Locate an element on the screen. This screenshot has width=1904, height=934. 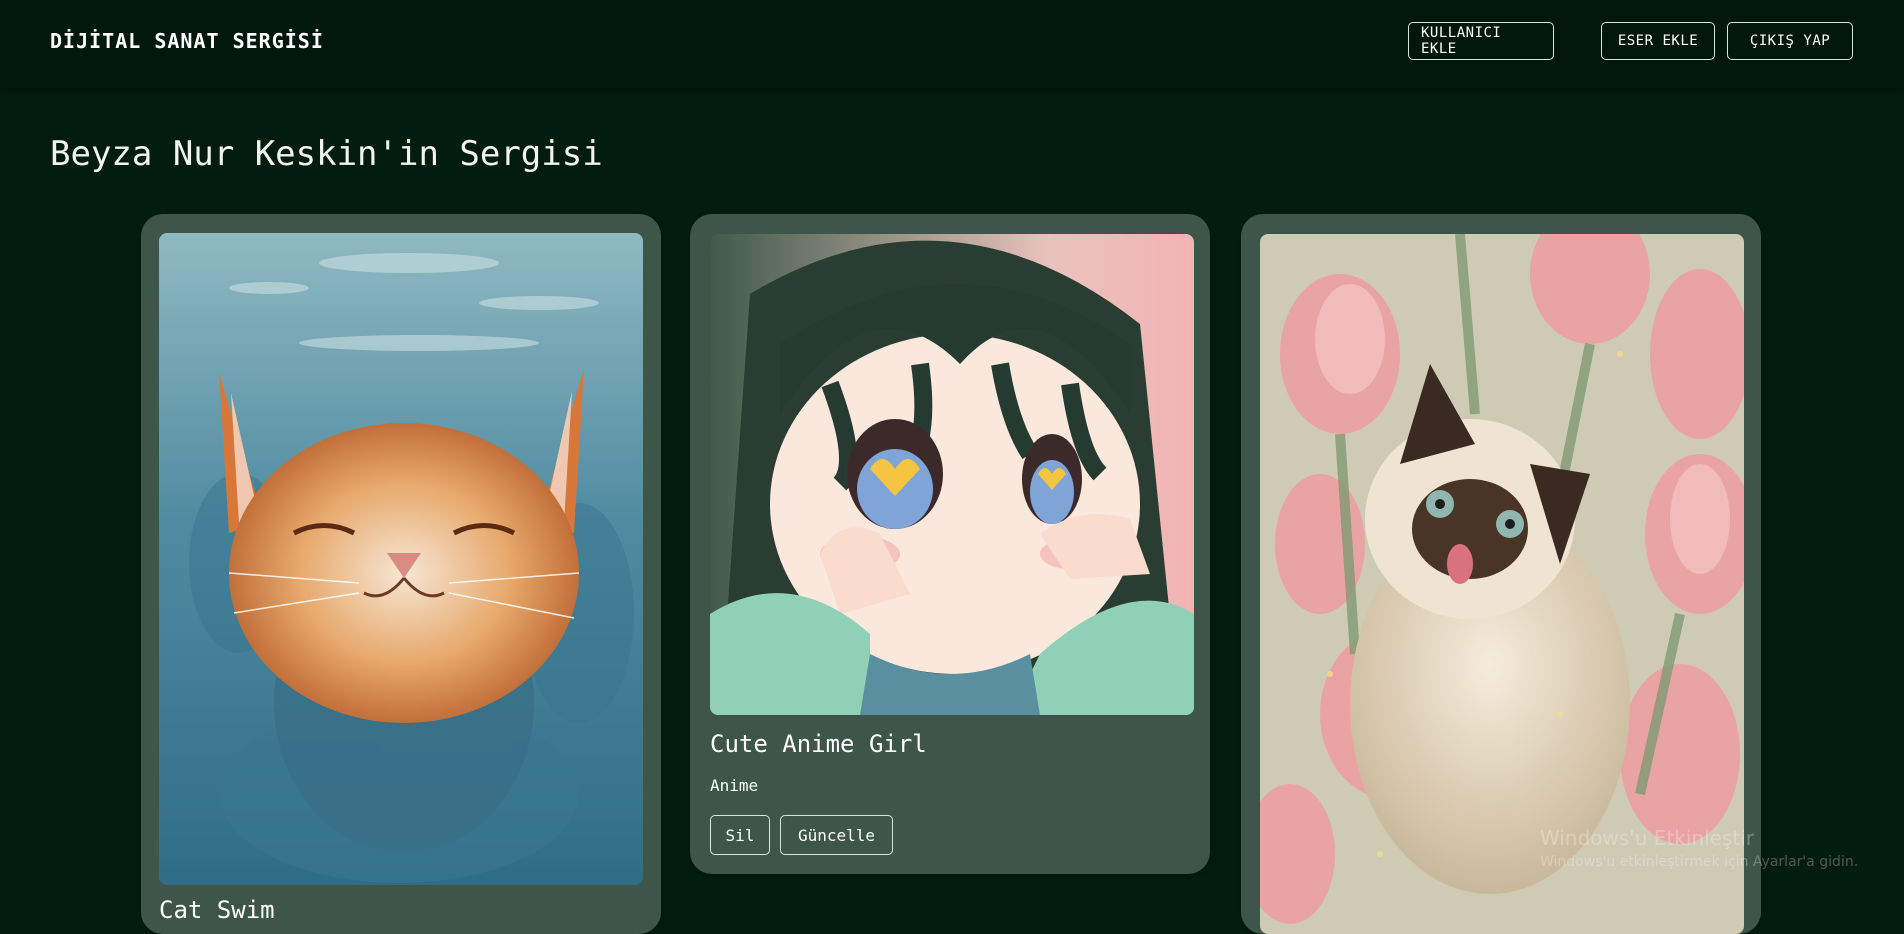
watermark-title: Windows'u Etkinleştir is located at coordinates (1647, 838).